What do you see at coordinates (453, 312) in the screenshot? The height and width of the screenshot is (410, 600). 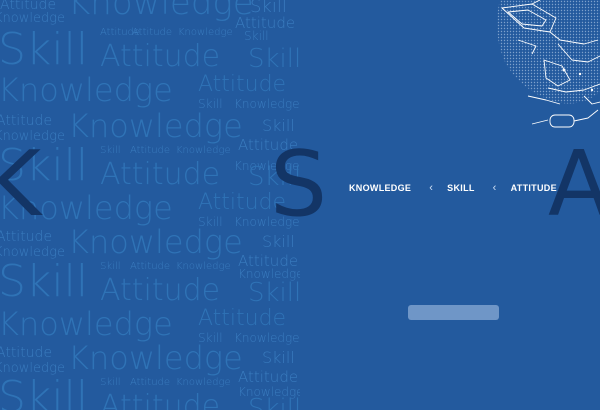 I see `action-button` at bounding box center [453, 312].